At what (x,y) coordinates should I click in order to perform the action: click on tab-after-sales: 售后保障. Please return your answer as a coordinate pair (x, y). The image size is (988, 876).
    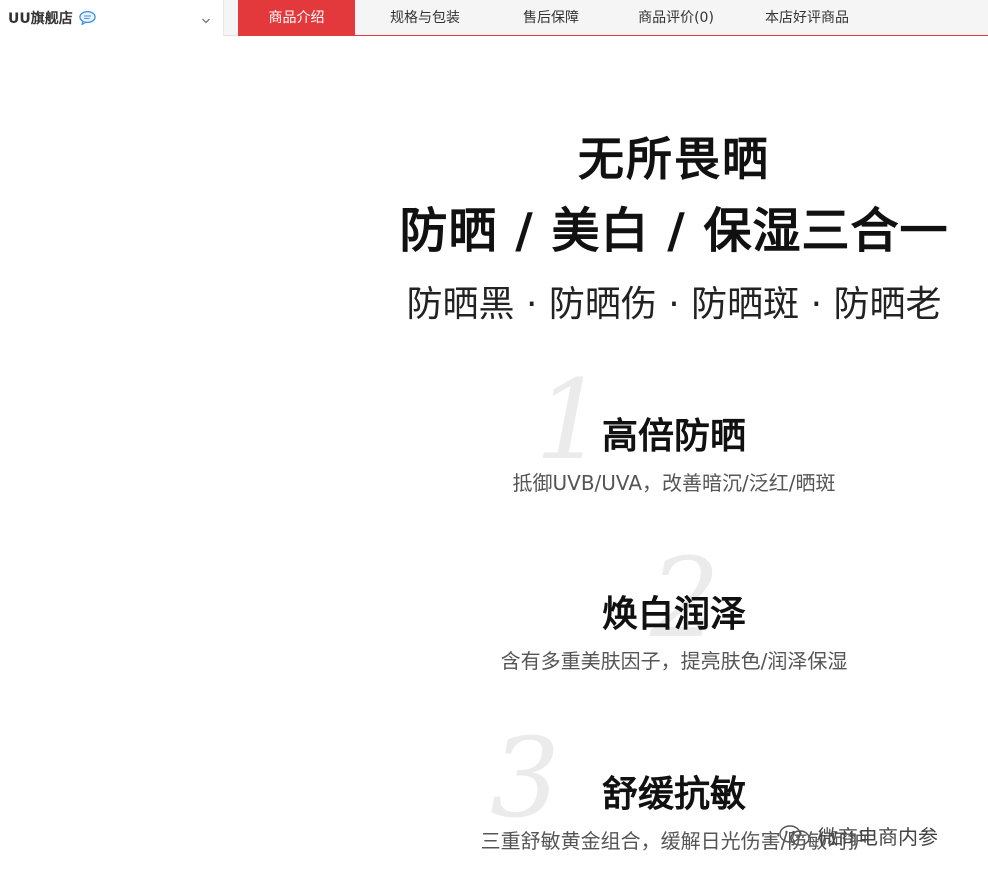
    Looking at the image, I should click on (551, 18).